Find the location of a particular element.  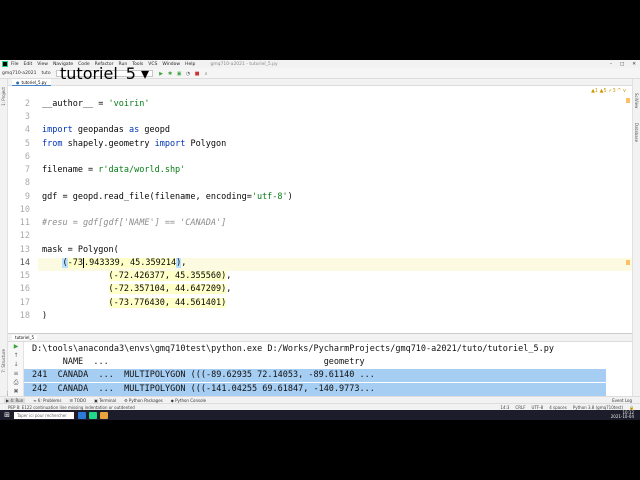

rerun-icon: ▶ is located at coordinates (16, 347).